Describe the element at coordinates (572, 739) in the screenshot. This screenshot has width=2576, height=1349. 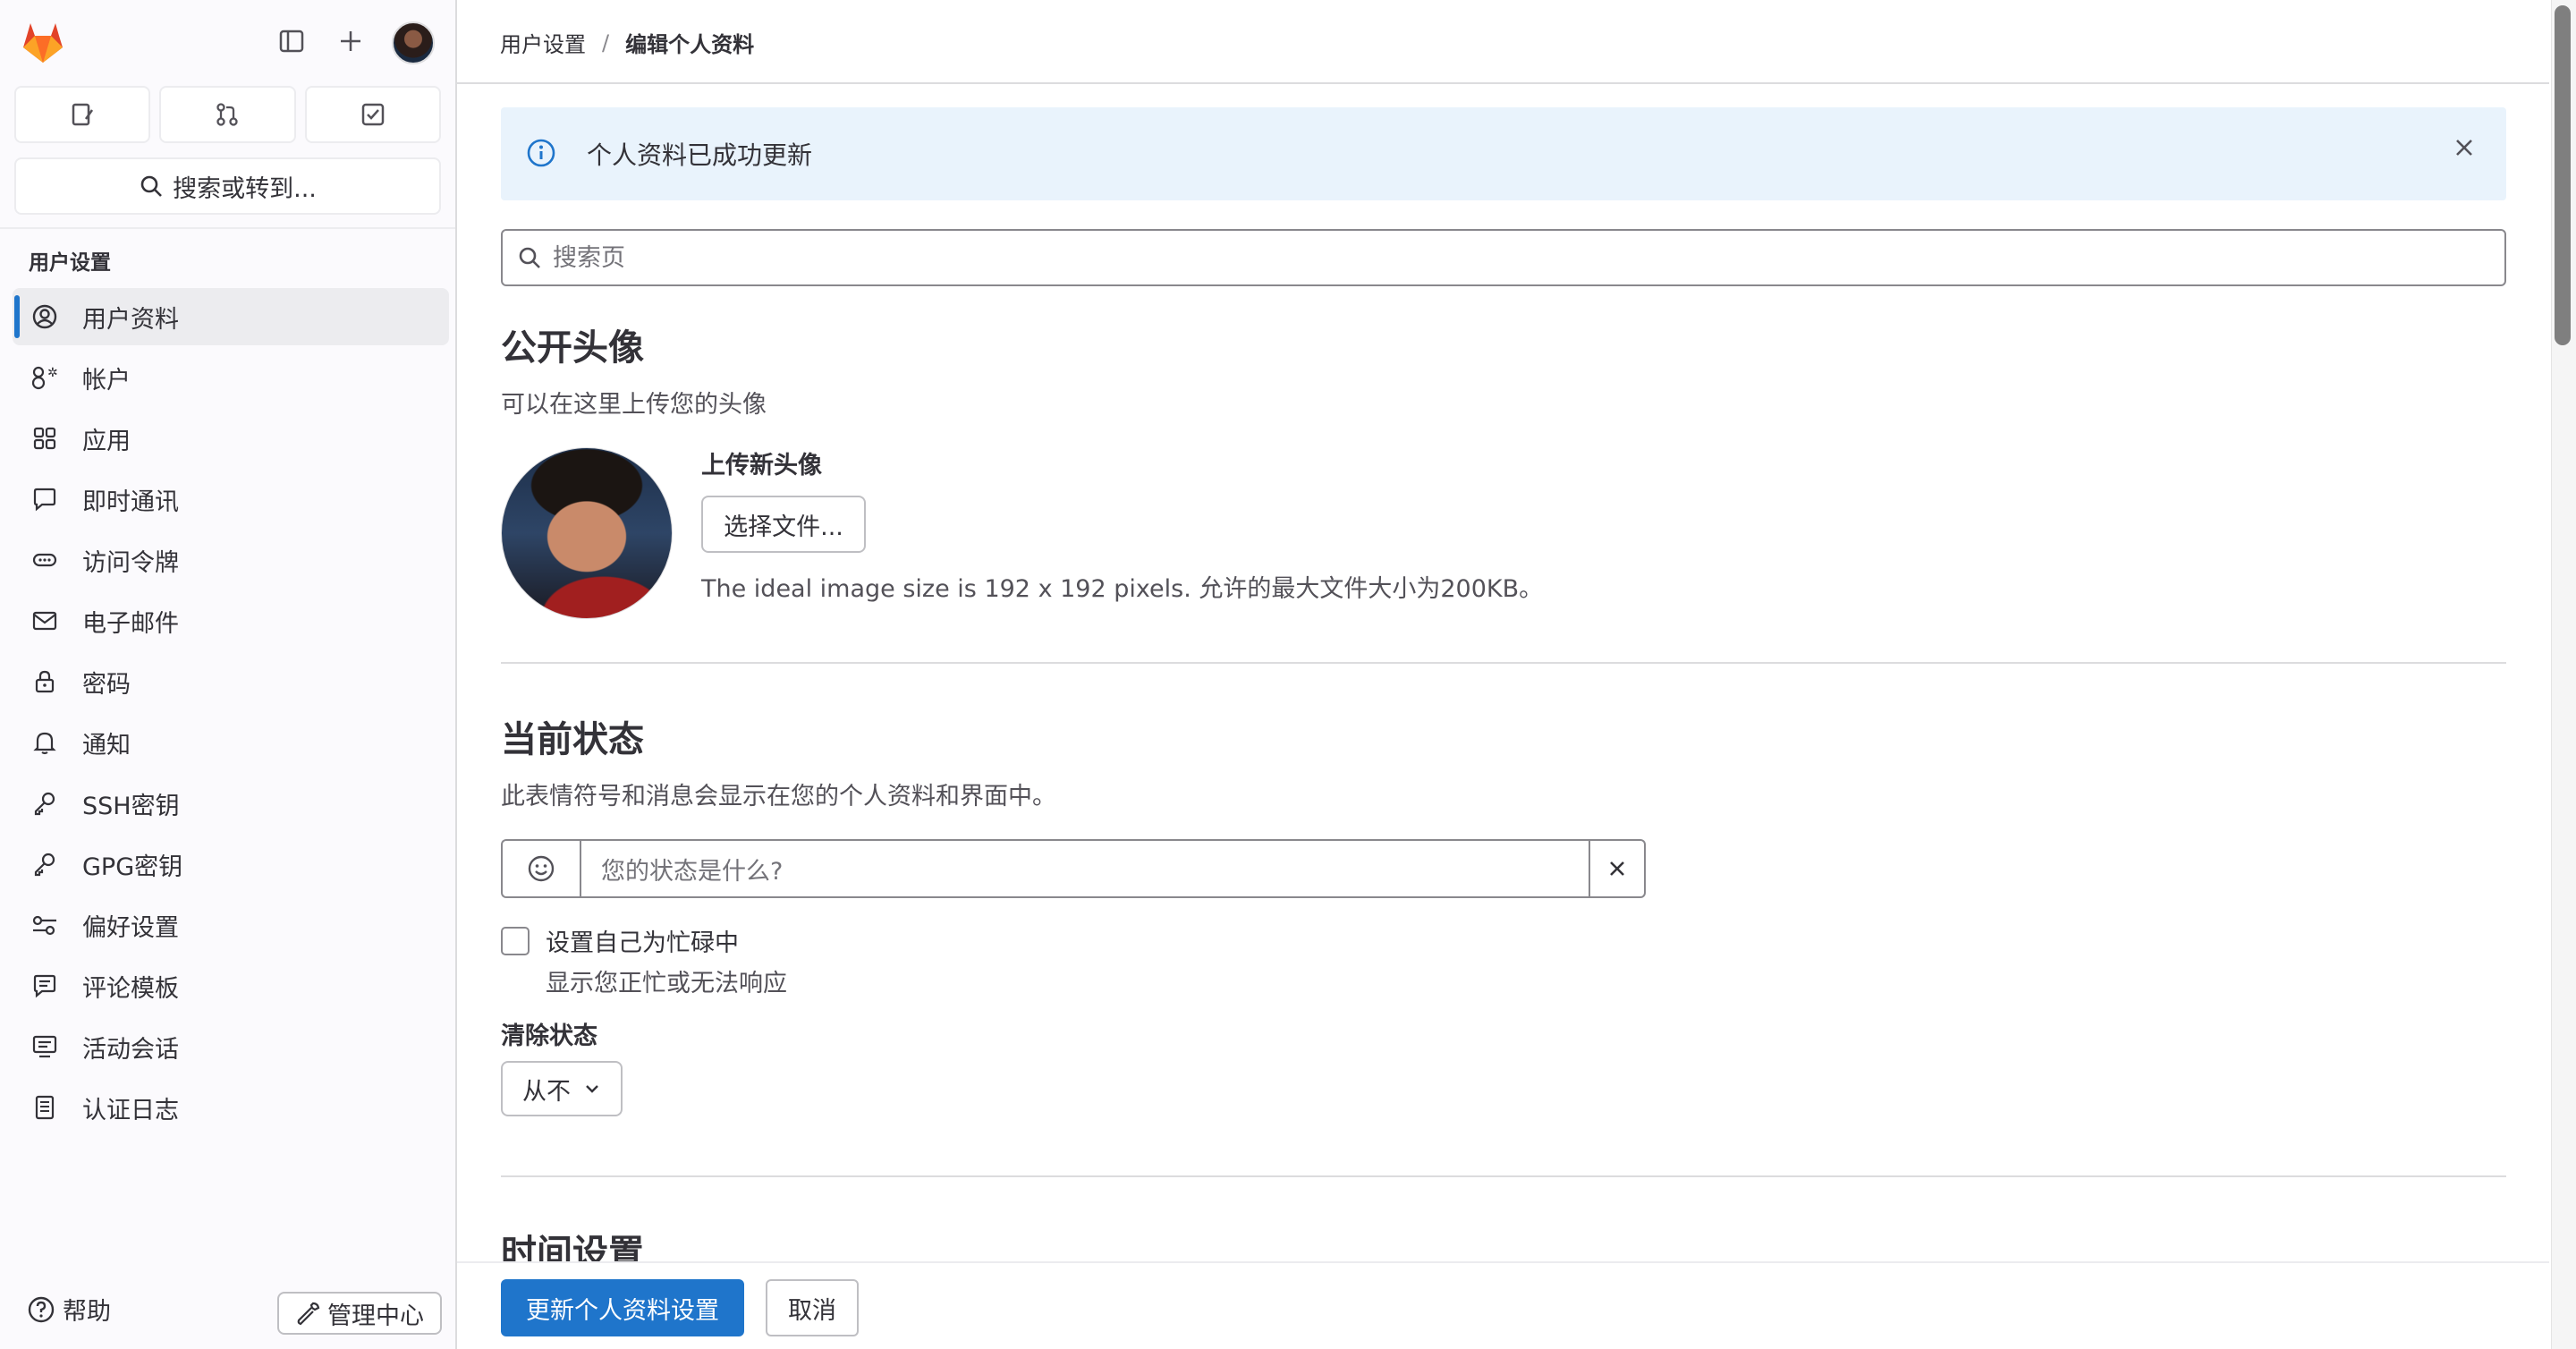
I see `status-section-title: 当前状态` at that location.